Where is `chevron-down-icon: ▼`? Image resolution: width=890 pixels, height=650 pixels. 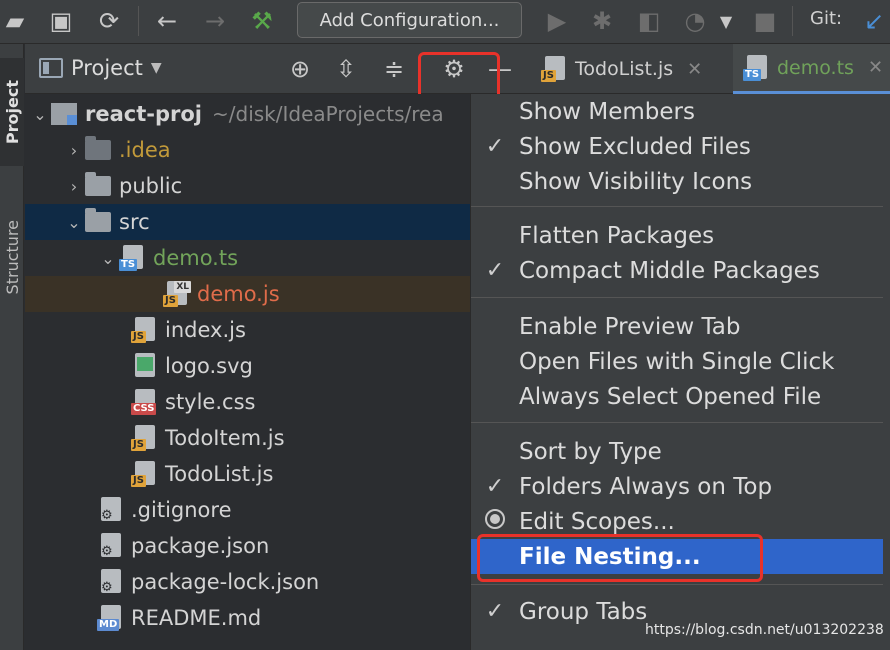 chevron-down-icon: ▼ is located at coordinates (156, 68).